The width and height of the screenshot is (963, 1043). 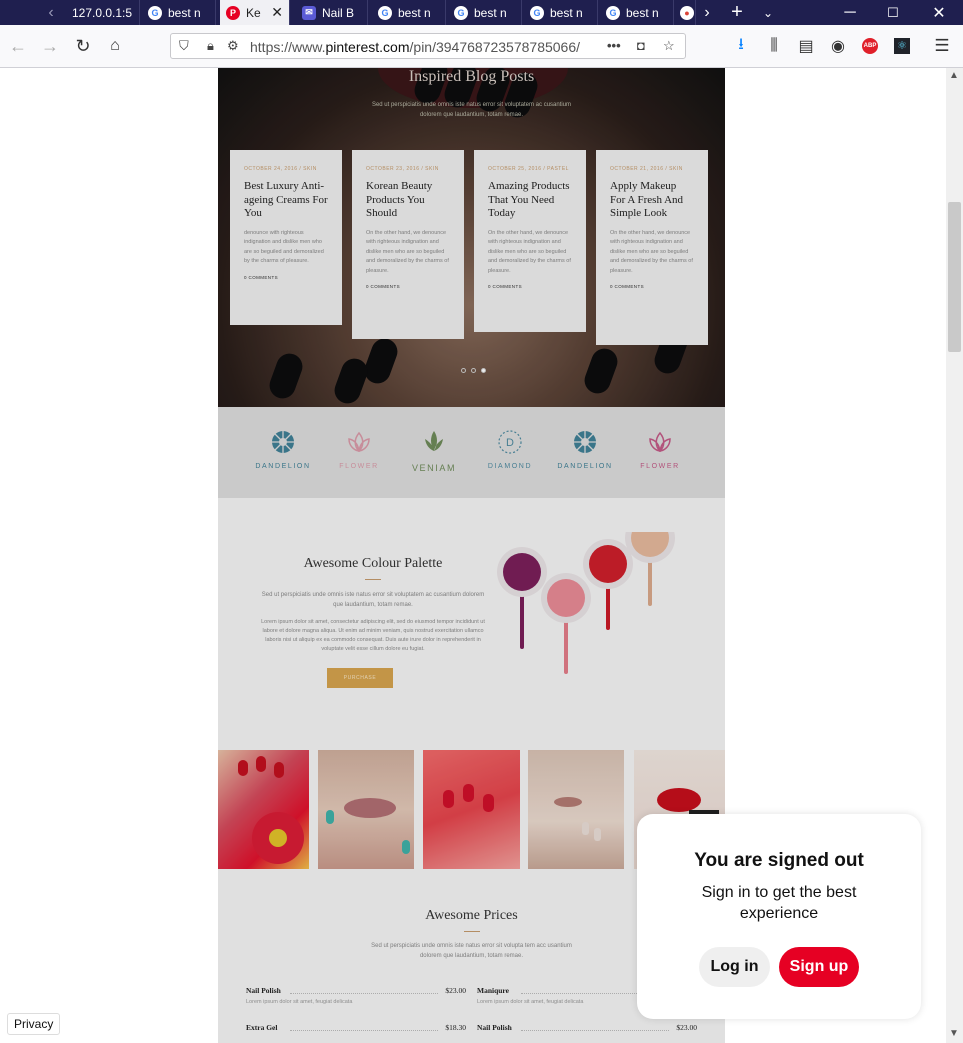 I want to click on react-devtools-icon: ⚛, so click(x=902, y=46).